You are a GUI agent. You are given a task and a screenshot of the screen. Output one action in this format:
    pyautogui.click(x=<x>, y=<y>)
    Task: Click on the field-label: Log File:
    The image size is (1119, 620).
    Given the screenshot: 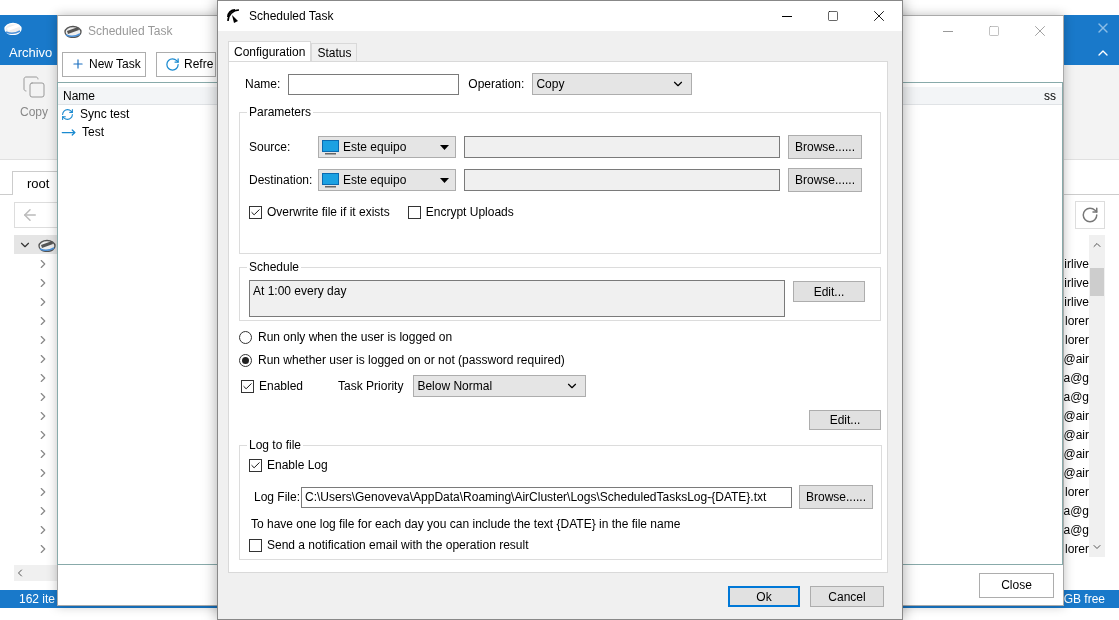 What is the action you would take?
    pyautogui.click(x=277, y=497)
    